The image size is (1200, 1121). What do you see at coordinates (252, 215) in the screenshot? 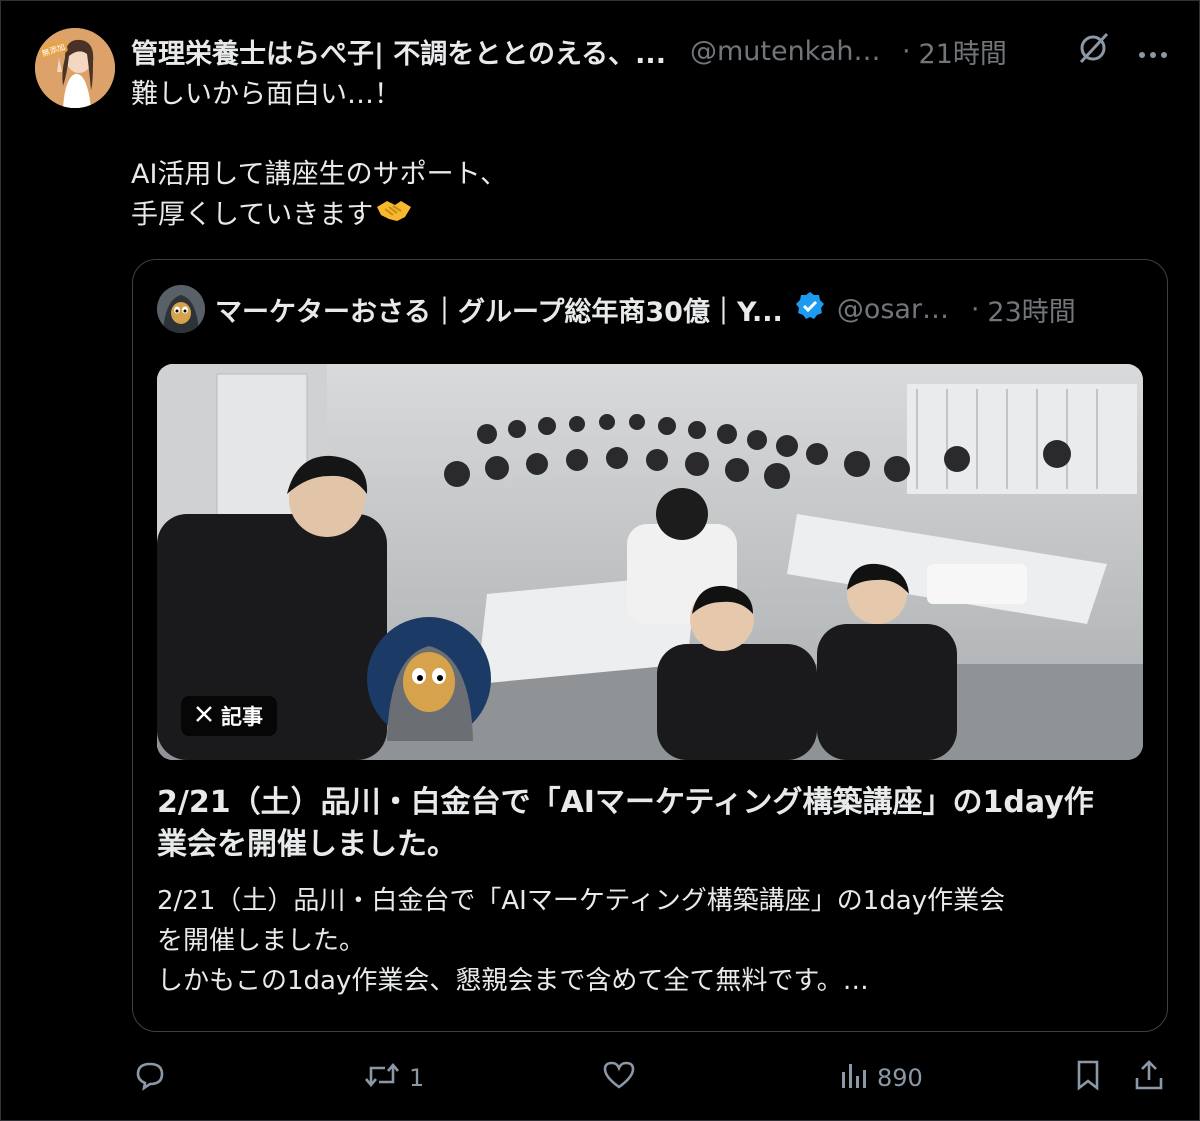
I see `tweet-line-text: 手厚くしていきます` at bounding box center [252, 215].